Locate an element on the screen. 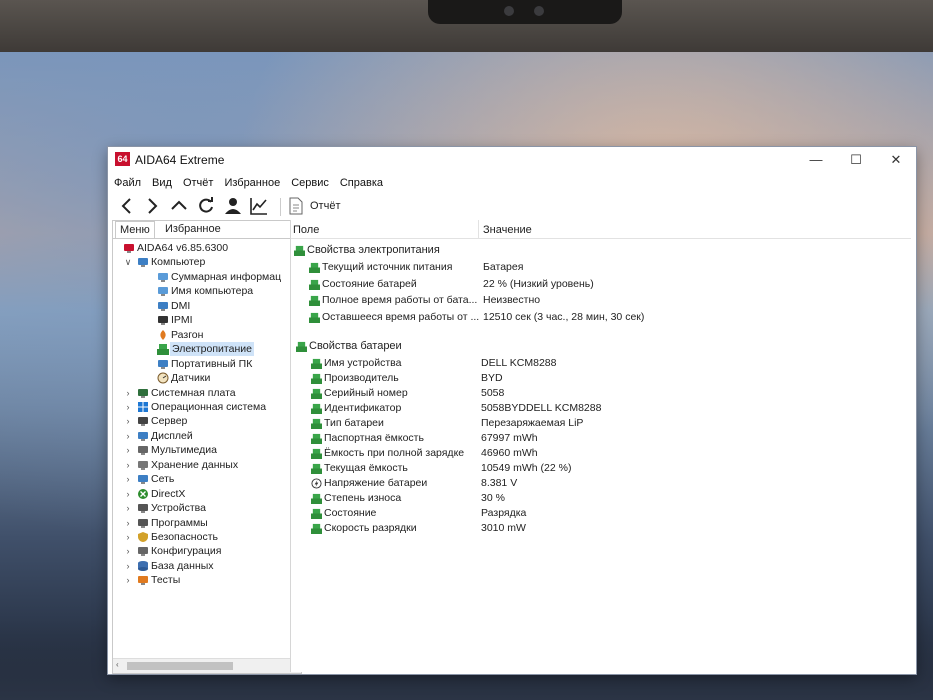 This screenshot has height=700, width=933. voltage-icon is located at coordinates (316, 483).